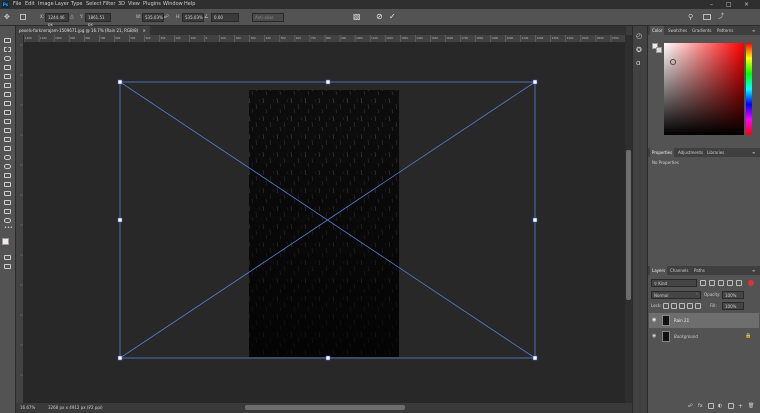 The width and height of the screenshot is (760, 413). Describe the element at coordinates (7, 175) in the screenshot. I see `pen-tool-icon` at that location.